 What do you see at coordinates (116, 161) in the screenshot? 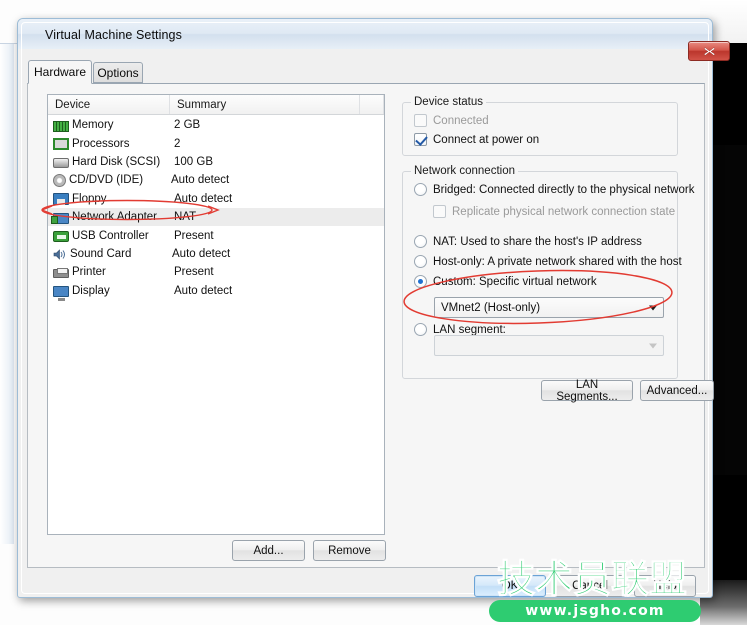
I see `device-name: Hard Disk (SCSI)` at bounding box center [116, 161].